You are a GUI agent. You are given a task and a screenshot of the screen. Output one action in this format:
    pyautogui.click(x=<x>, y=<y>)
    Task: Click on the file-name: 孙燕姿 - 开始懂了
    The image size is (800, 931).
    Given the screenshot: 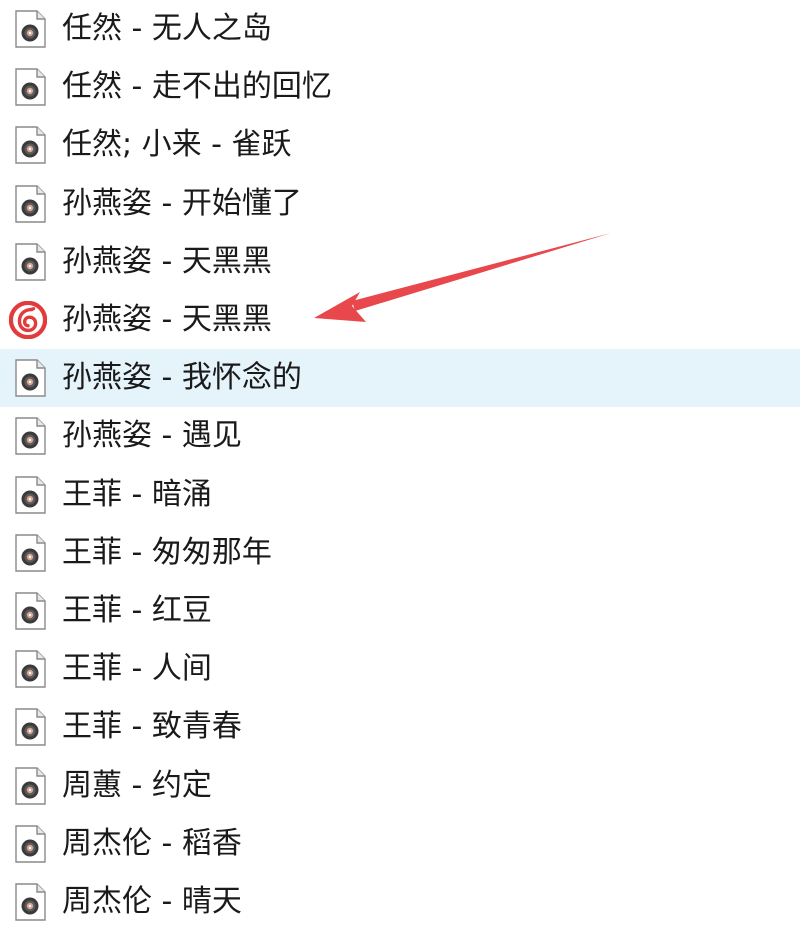 What is the action you would take?
    pyautogui.click(x=182, y=203)
    